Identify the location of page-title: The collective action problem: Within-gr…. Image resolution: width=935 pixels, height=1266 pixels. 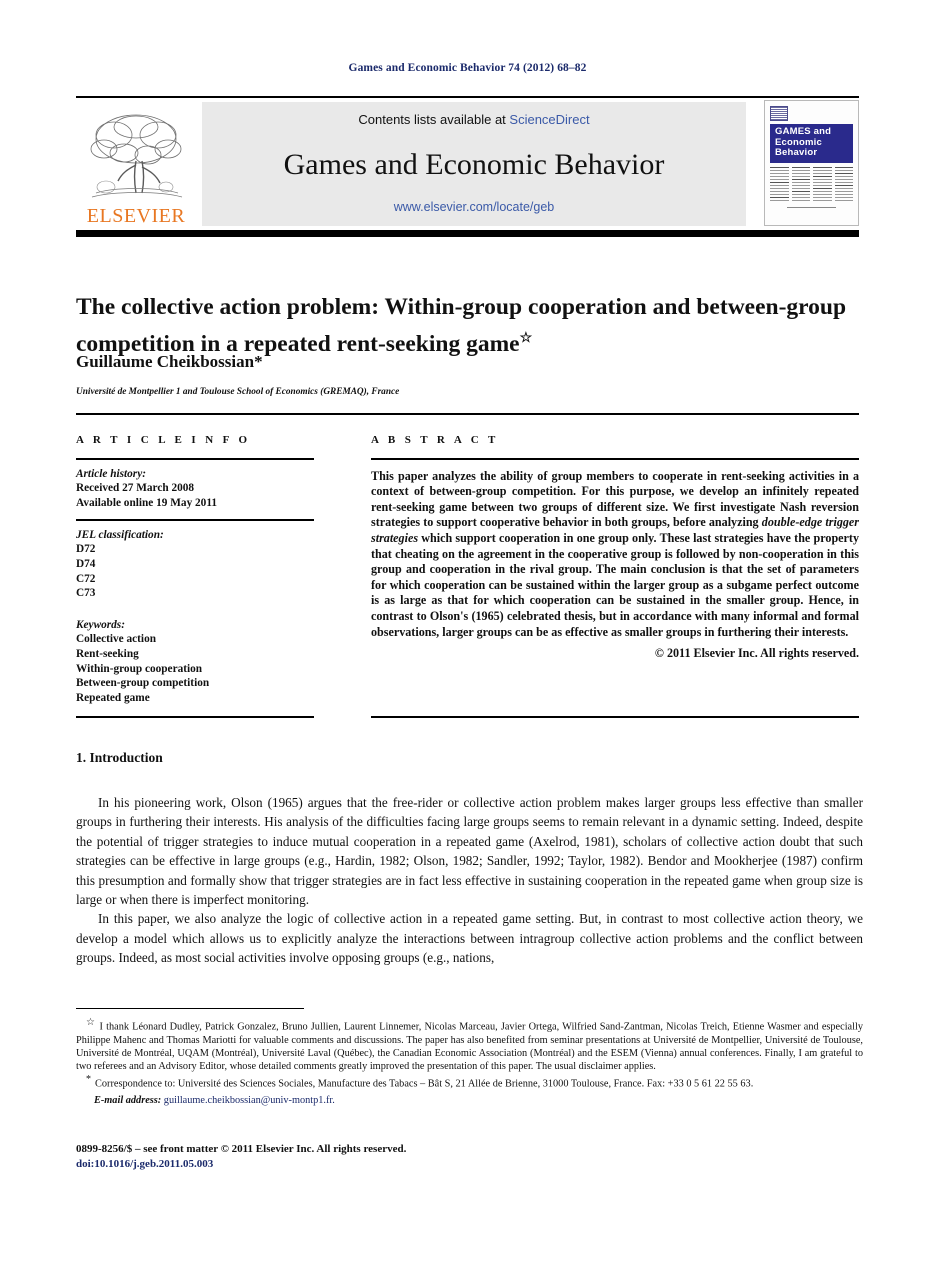
(471, 326).